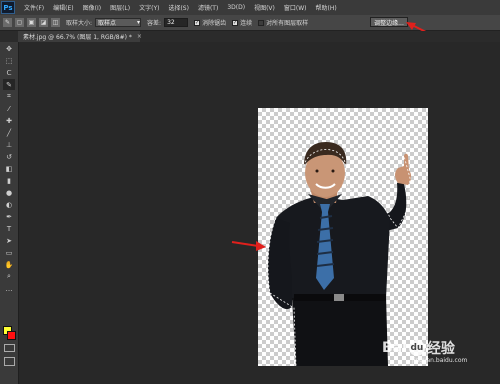 Image resolution: width=500 pixels, height=384 pixels. Describe the element at coordinates (246, 23) in the screenshot. I see `contiguous-label: 连续` at that location.